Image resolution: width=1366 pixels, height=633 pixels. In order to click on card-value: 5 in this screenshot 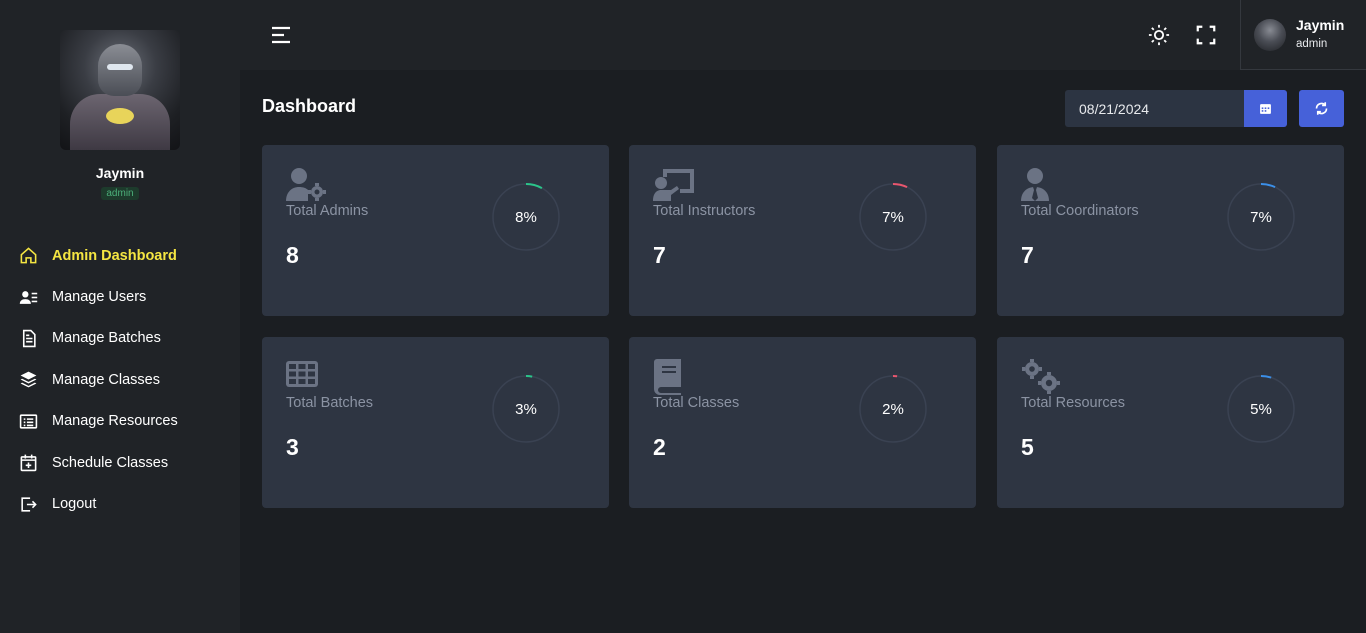, I will do `click(1027, 447)`.